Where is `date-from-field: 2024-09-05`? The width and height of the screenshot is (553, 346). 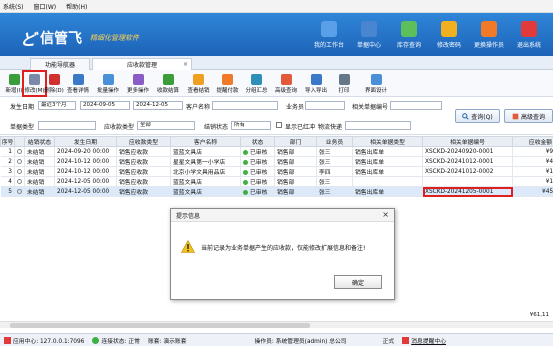 date-from-field: 2024-09-05 is located at coordinates (105, 105).